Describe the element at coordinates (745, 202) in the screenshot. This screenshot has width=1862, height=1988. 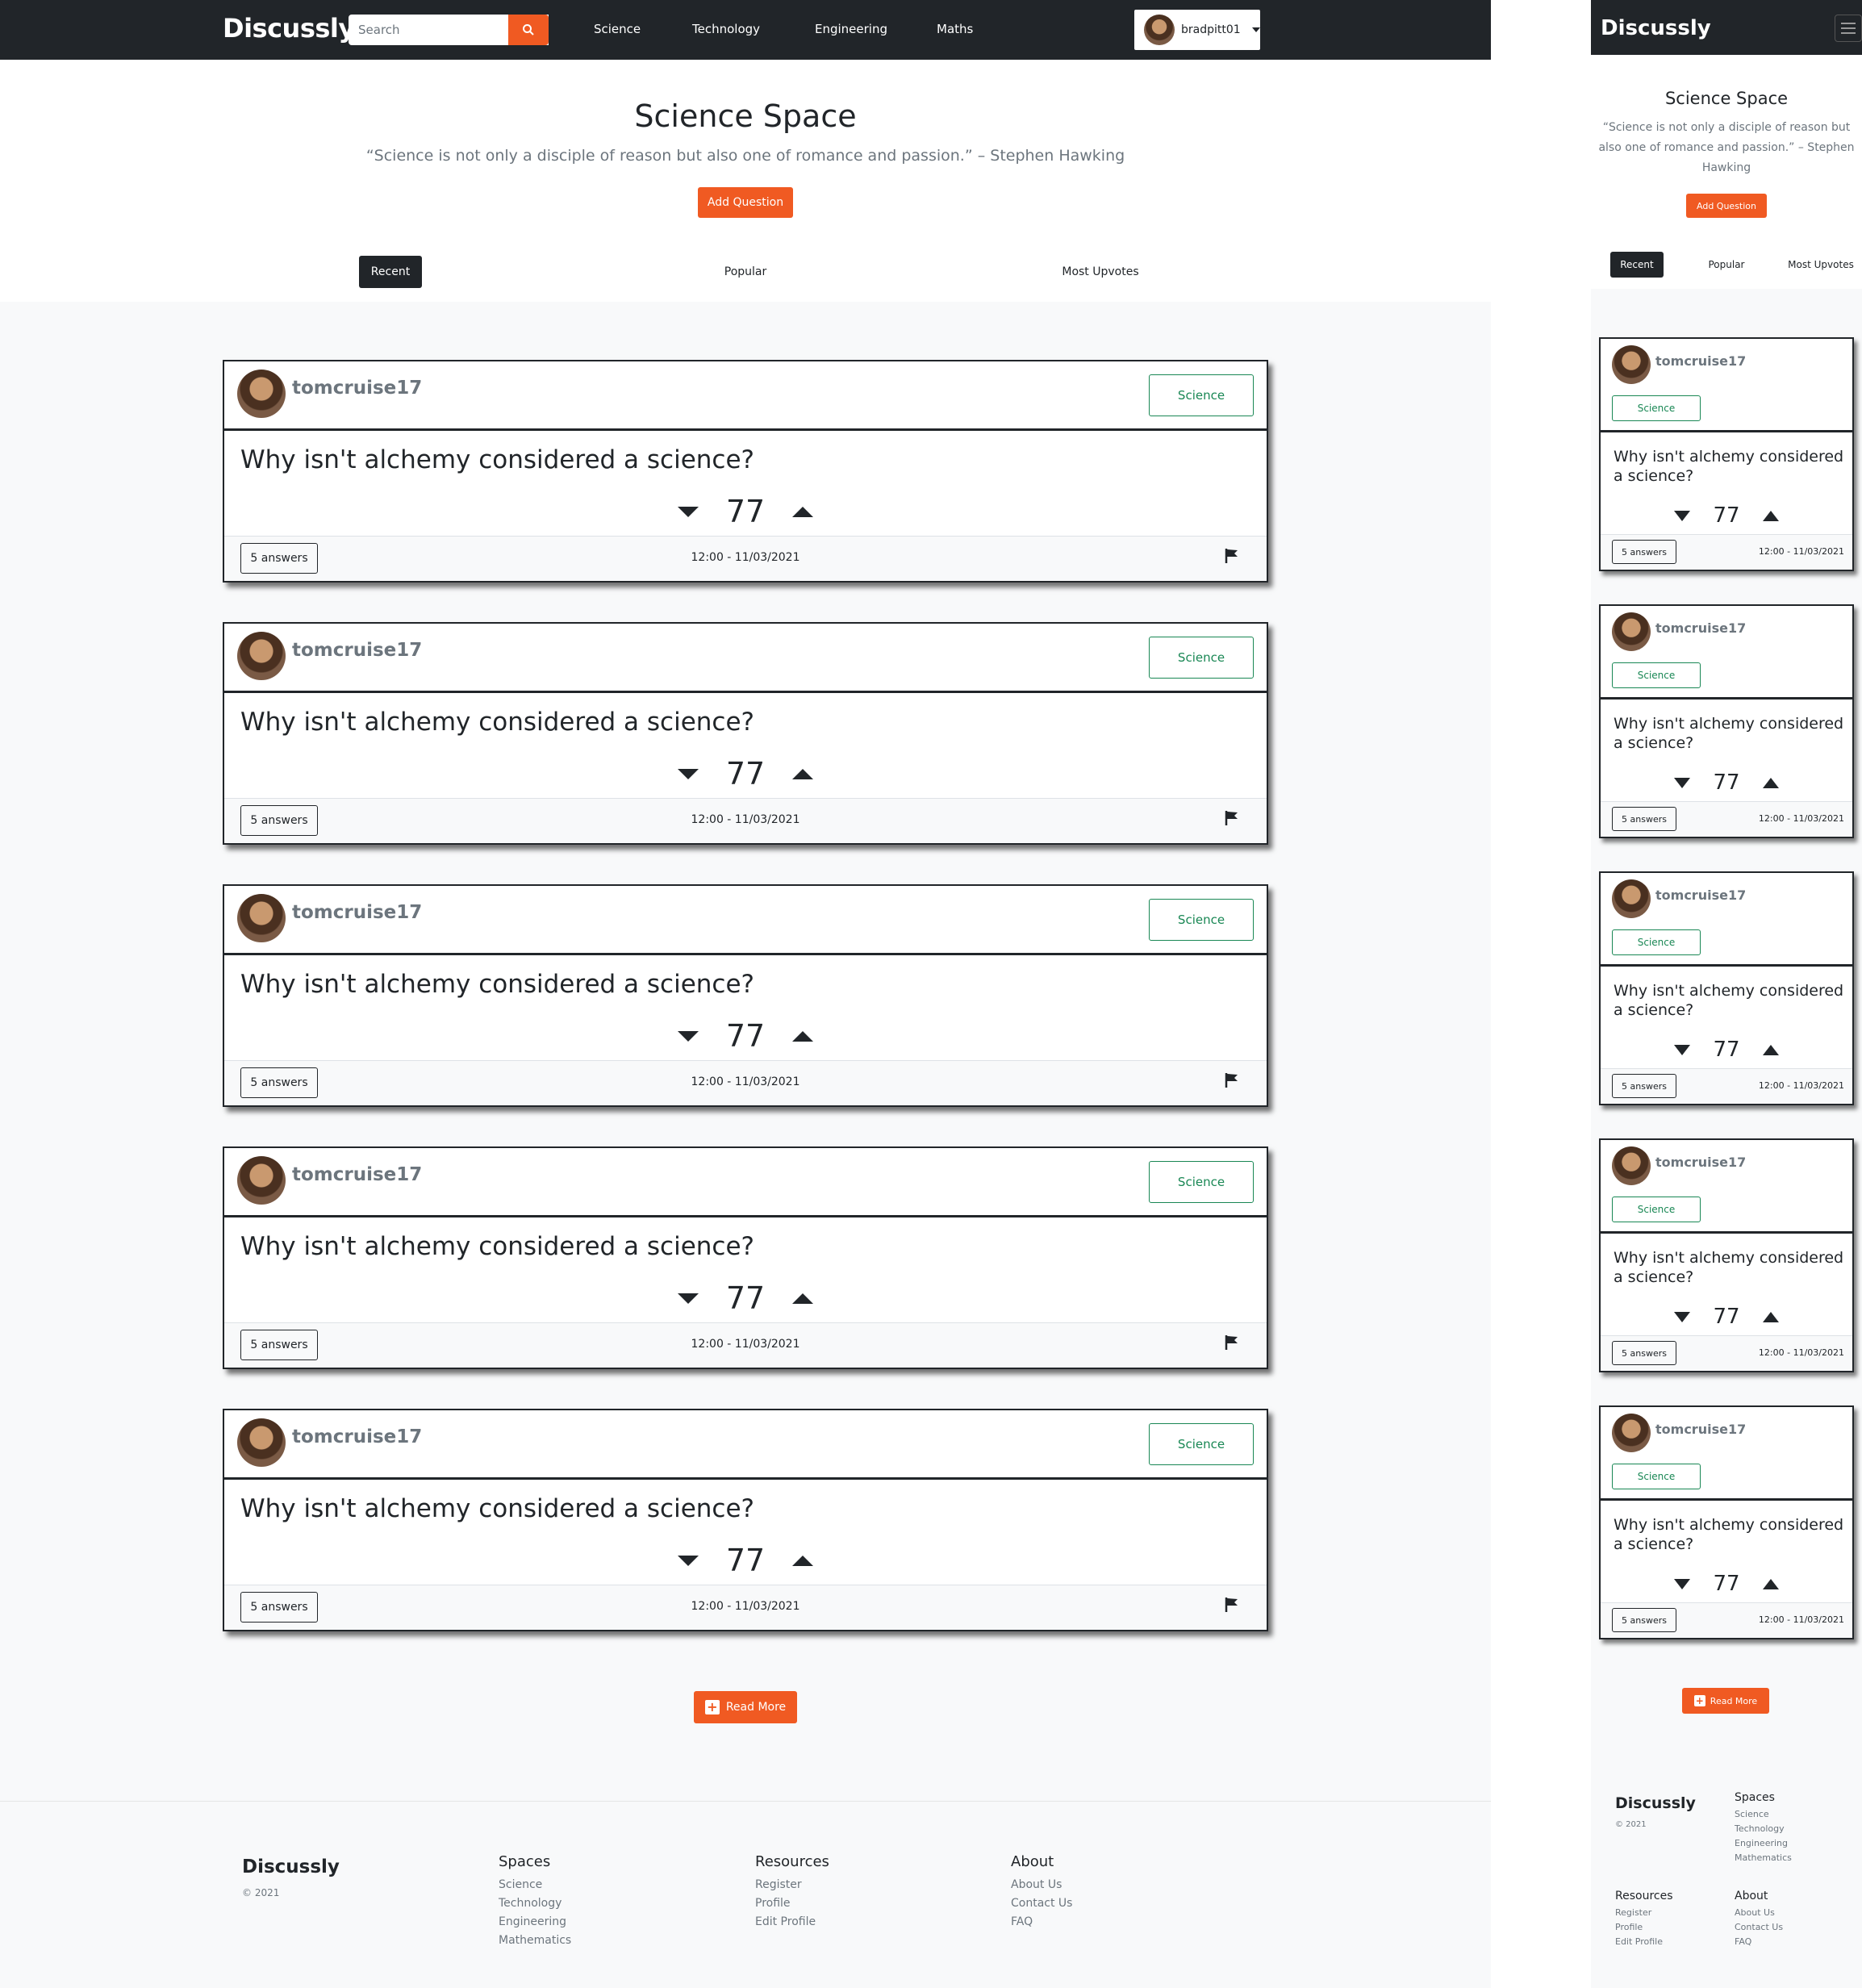
I see `add-question-button: Add Question` at that location.